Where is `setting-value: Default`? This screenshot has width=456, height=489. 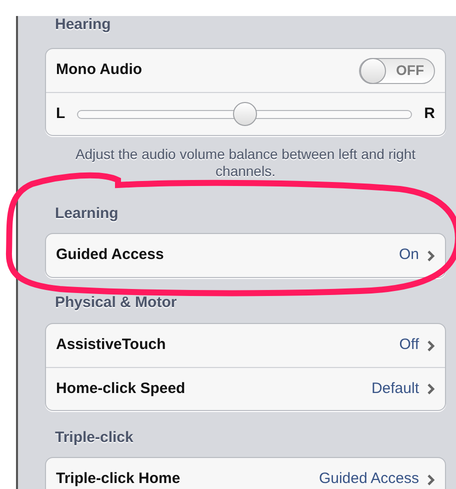
setting-value: Default is located at coordinates (395, 388).